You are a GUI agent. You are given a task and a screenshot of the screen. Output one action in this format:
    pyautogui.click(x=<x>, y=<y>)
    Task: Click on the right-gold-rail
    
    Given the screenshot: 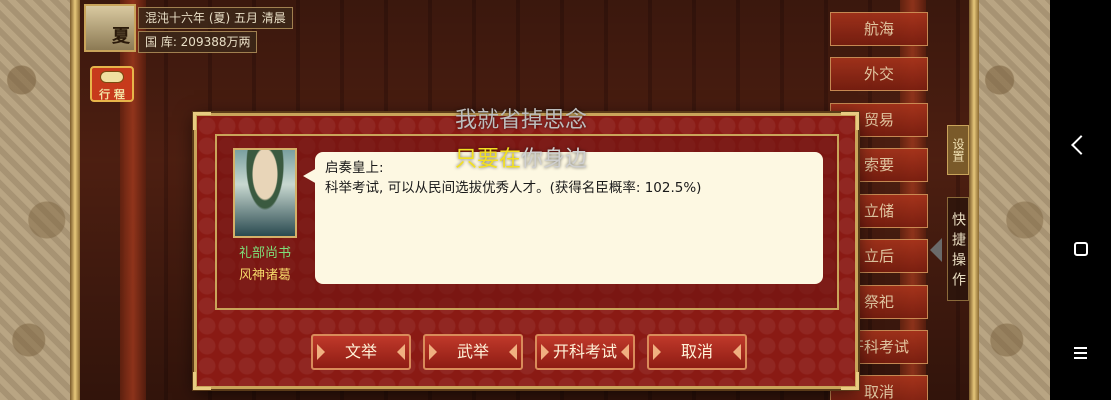 What is the action you would take?
    pyautogui.click(x=974, y=200)
    